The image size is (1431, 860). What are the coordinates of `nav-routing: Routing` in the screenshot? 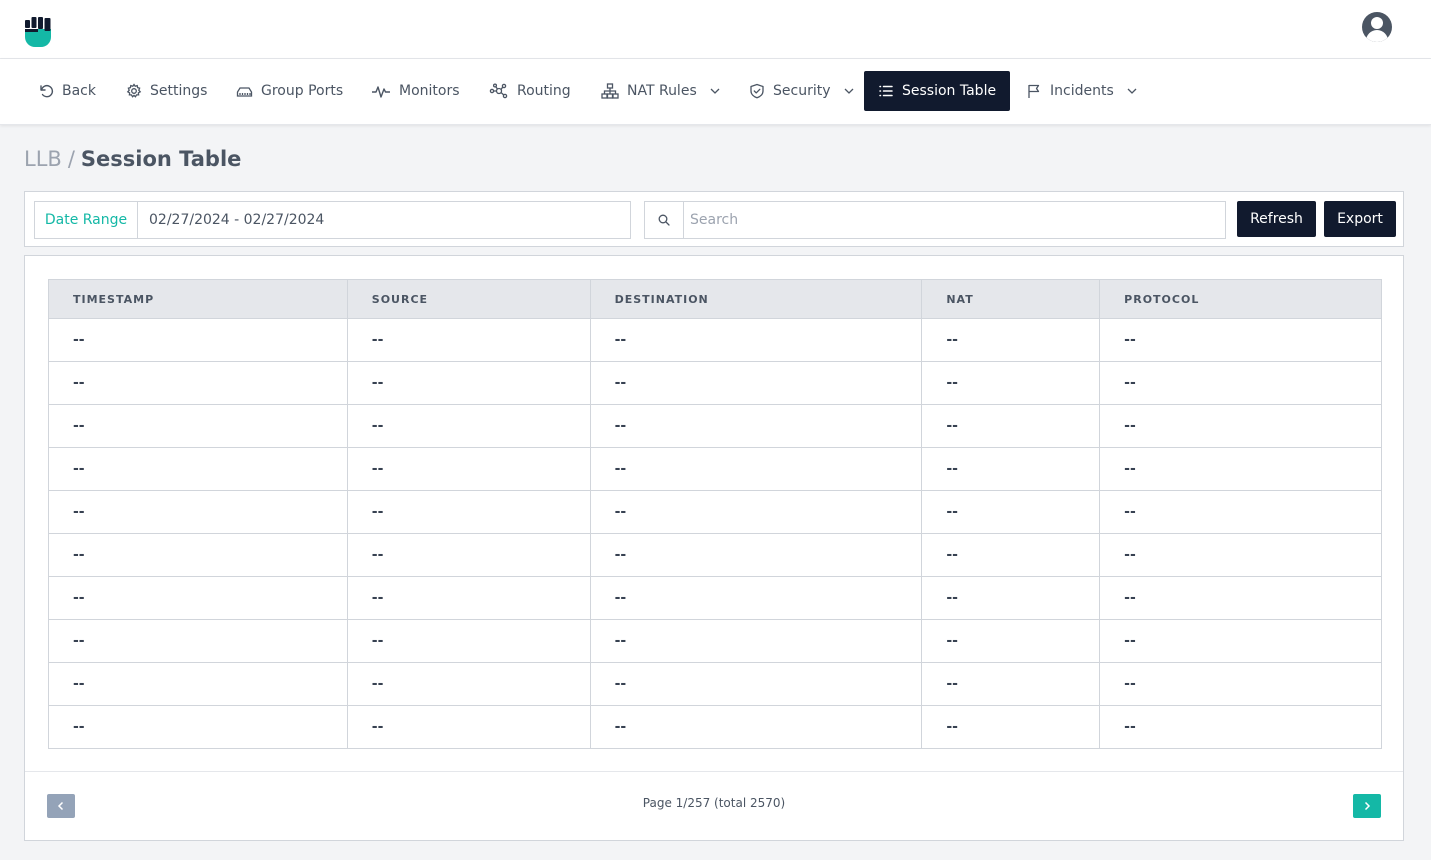 It's located at (530, 91).